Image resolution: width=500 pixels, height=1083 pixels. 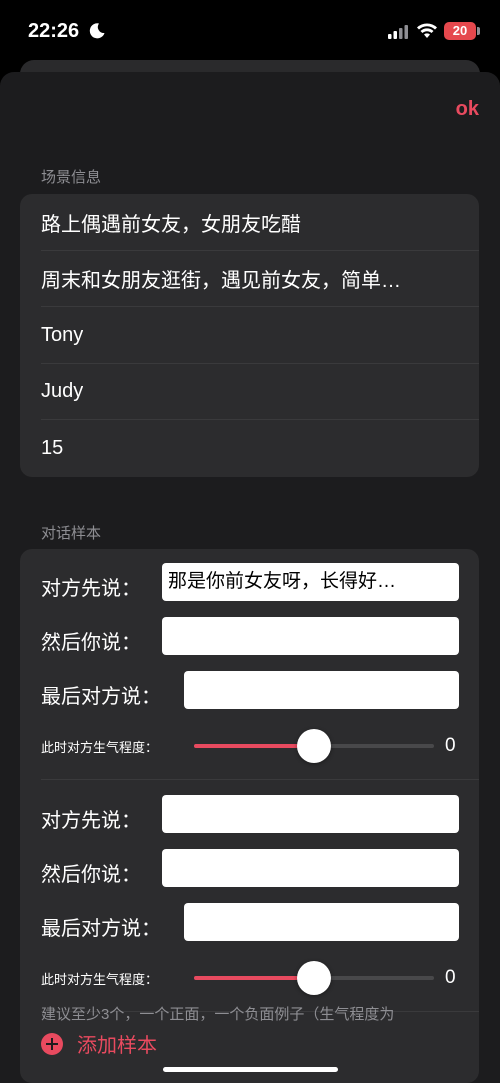 I want to click on add-sample-label: 添加样本, so click(x=117, y=1046).